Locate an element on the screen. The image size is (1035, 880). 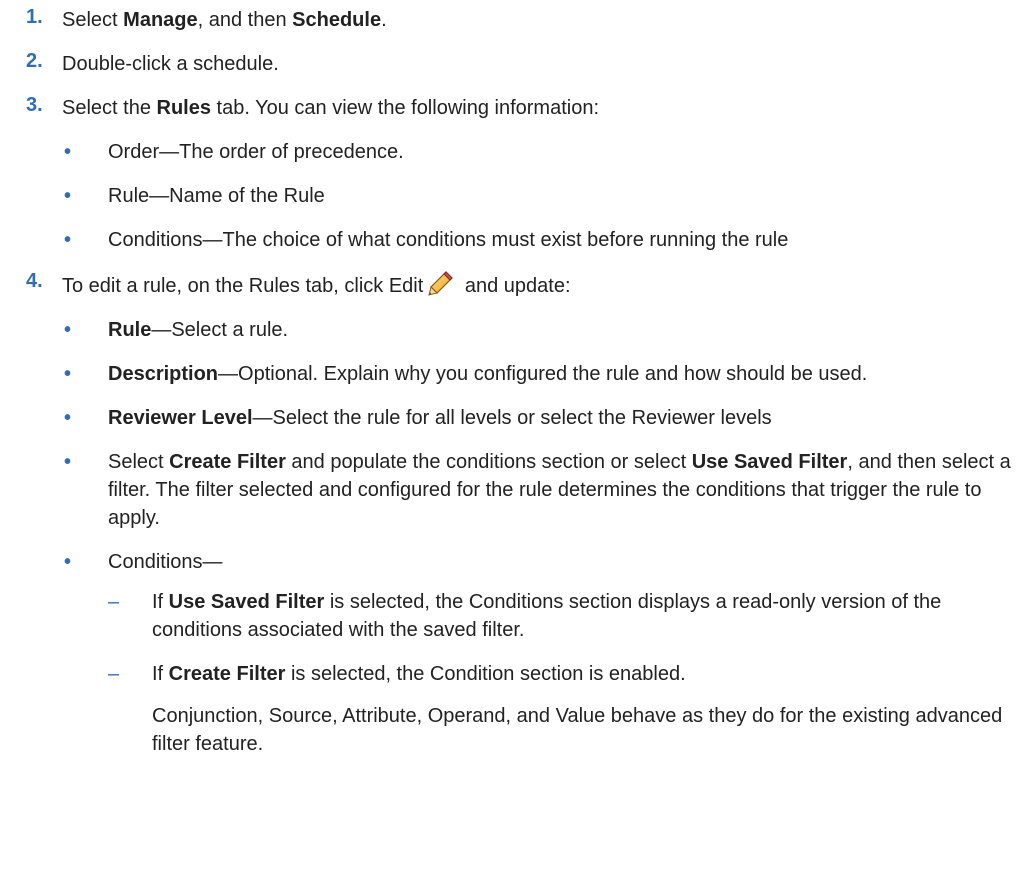
list-item: • Order—The order of precedence. is located at coordinates (548, 152).